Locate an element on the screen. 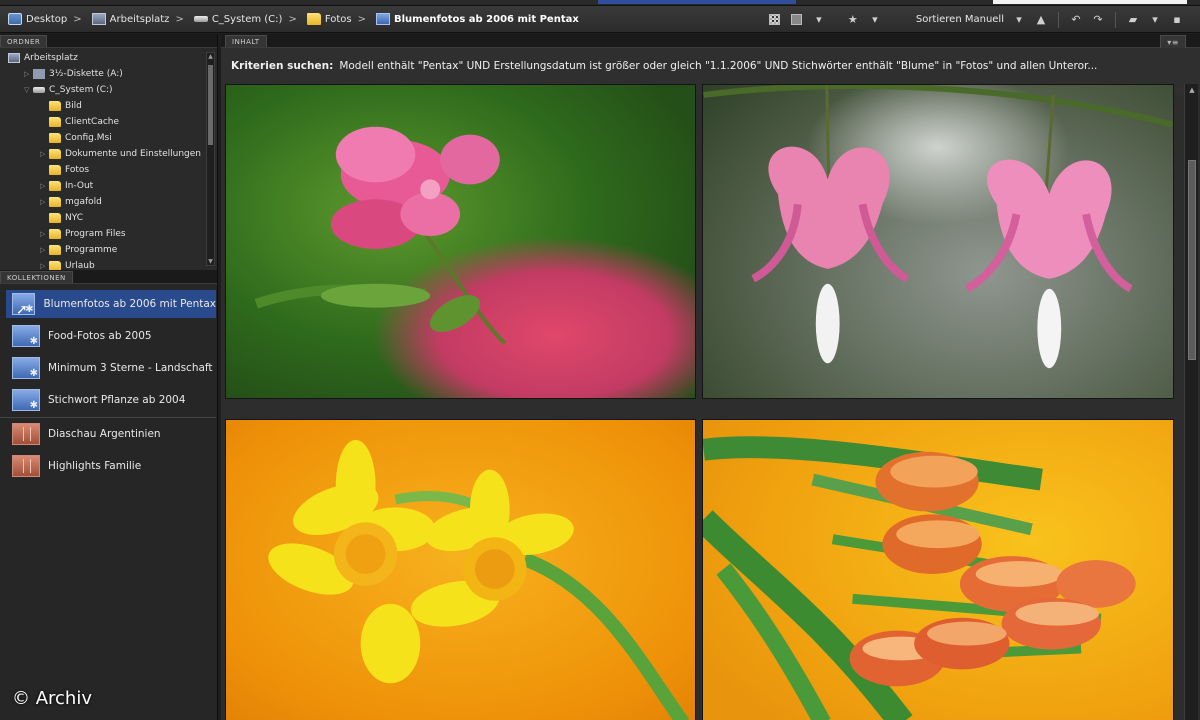  rotate-right-icon: ↷ is located at coordinates (1098, 20).